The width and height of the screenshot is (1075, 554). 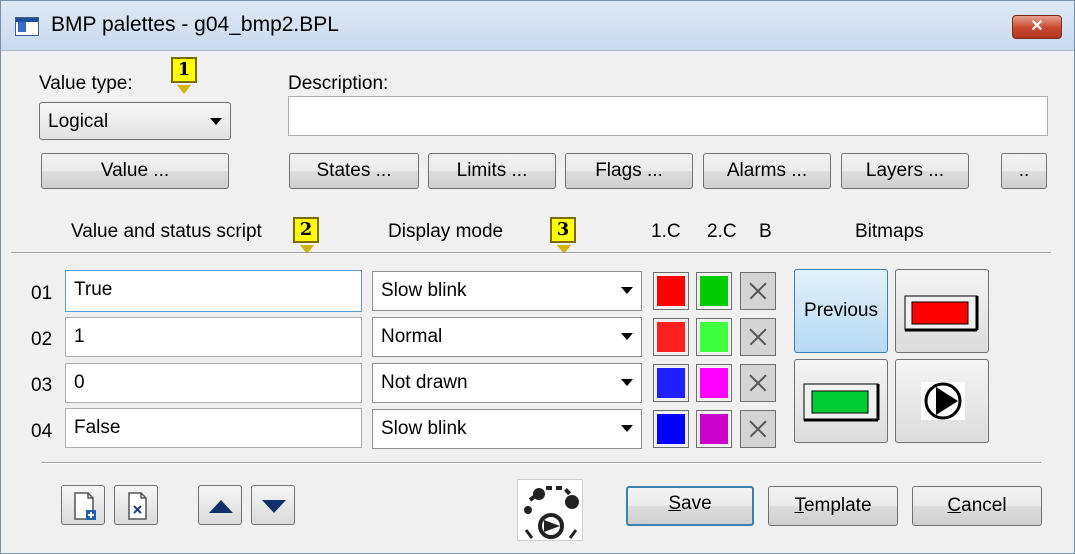 I want to click on bitmap-preview, so click(x=550, y=510).